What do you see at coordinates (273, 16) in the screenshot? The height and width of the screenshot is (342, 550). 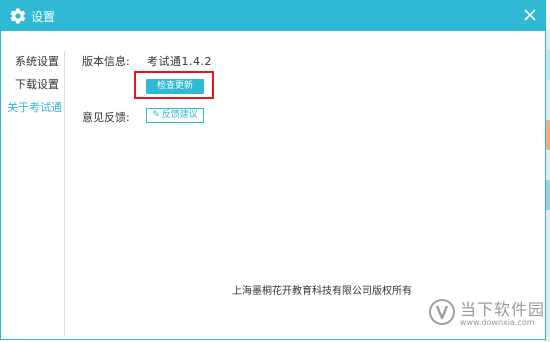 I see `title-bar: 设置` at bounding box center [273, 16].